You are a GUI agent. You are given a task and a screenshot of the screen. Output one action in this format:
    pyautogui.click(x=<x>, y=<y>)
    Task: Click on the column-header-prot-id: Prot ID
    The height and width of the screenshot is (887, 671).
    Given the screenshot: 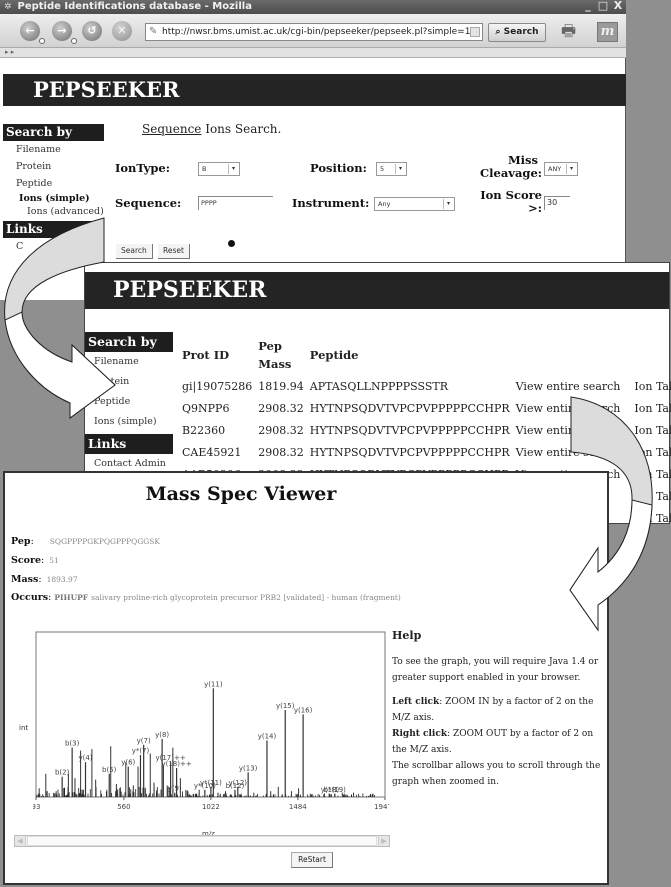 What is the action you would take?
    pyautogui.click(x=206, y=355)
    